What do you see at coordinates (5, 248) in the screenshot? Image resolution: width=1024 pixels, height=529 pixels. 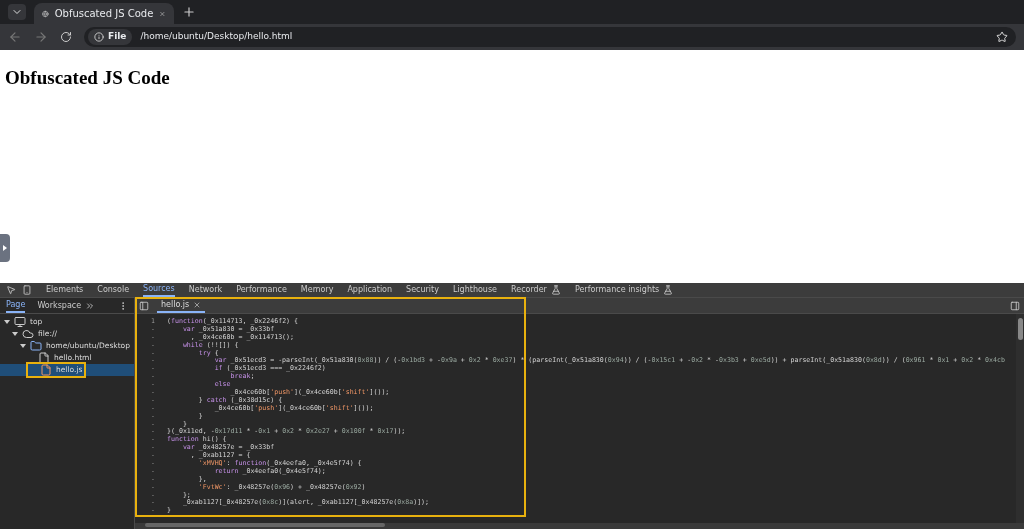 I see `drawer-handle` at bounding box center [5, 248].